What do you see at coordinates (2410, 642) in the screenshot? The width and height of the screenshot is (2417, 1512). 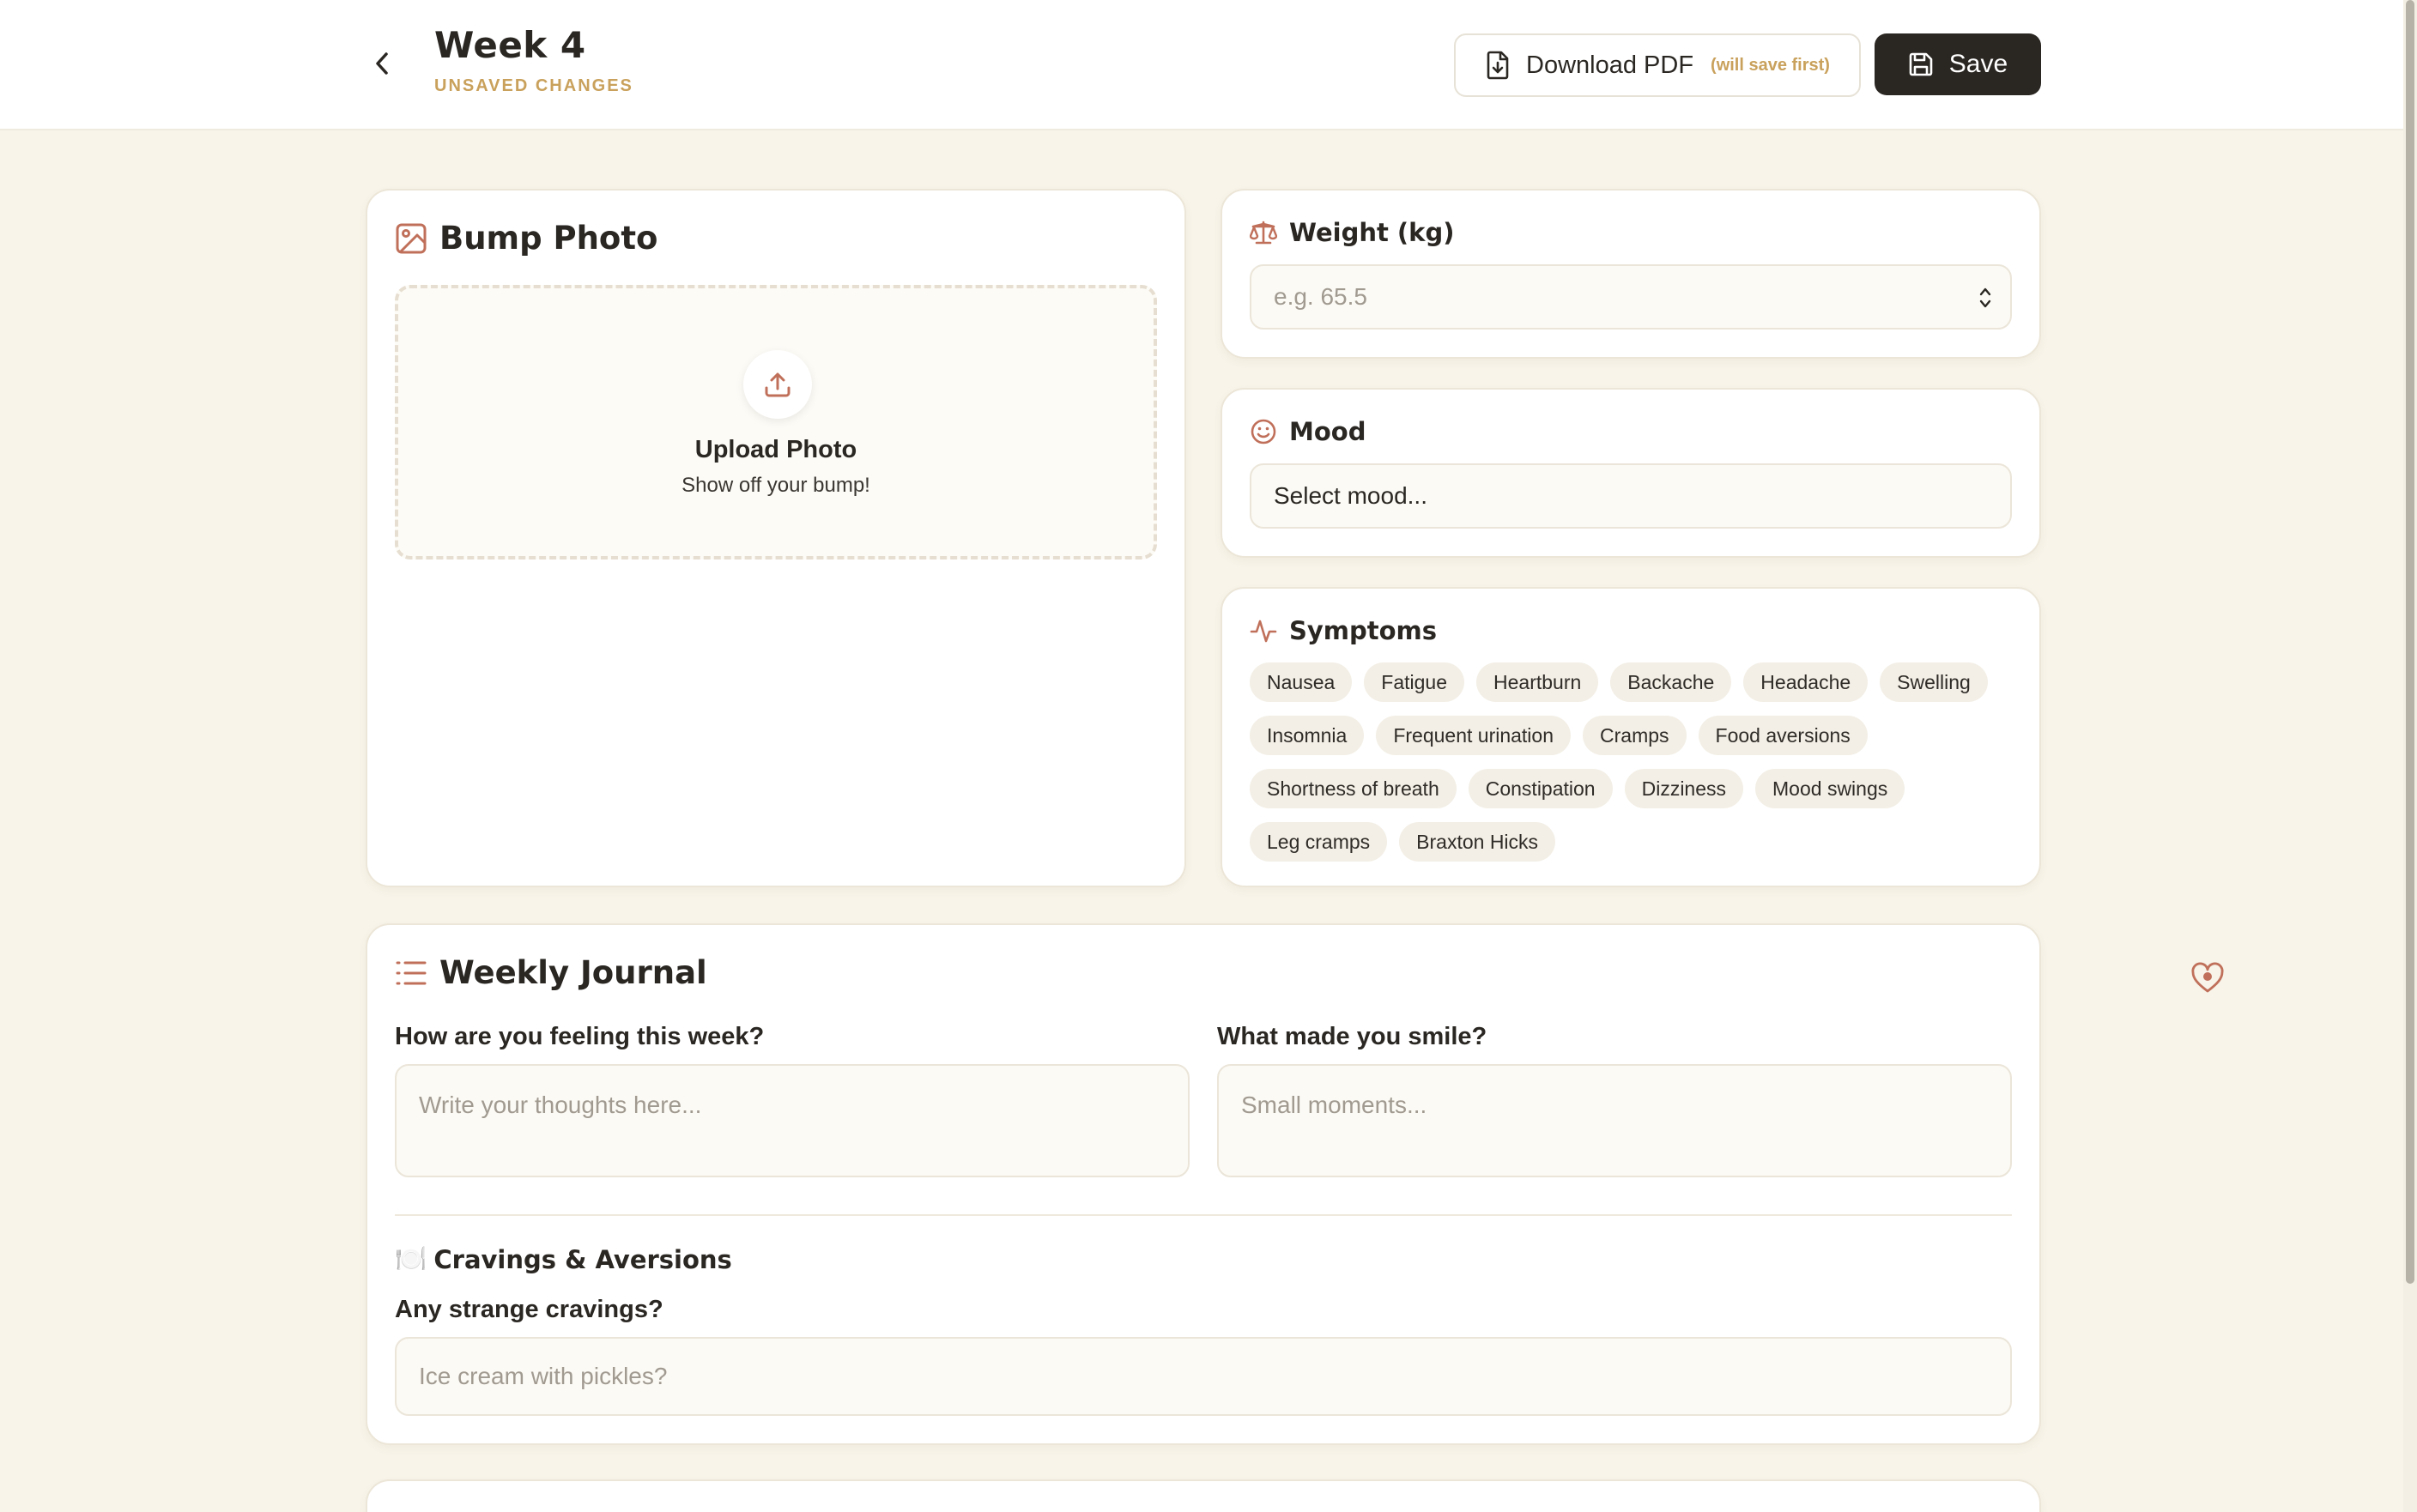 I see `scrollbar-thumb` at bounding box center [2410, 642].